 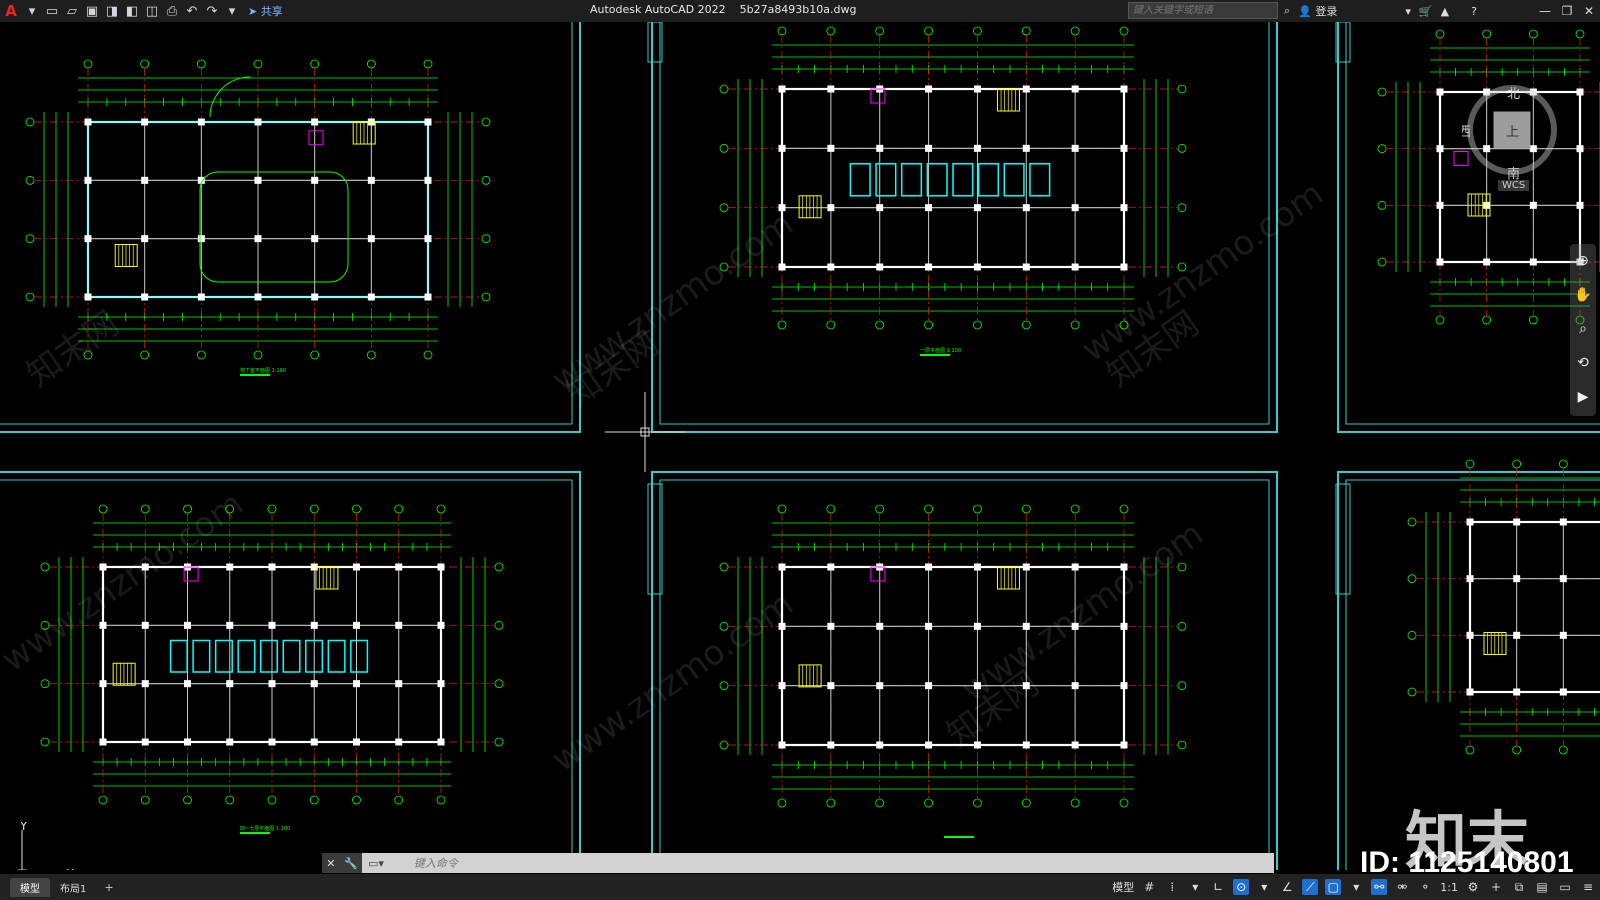 I want to click on grid-icon: #, so click(x=1149, y=887).